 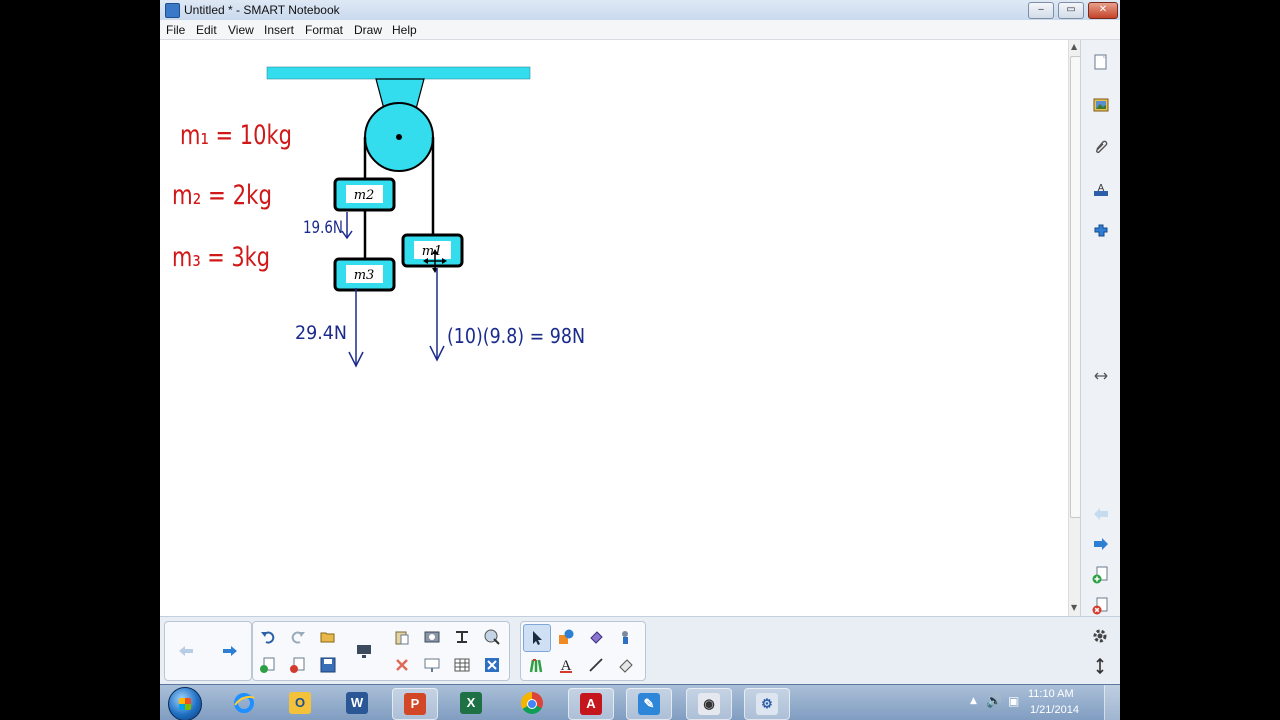 What do you see at coordinates (241, 30) in the screenshot?
I see `menu-view: View` at bounding box center [241, 30].